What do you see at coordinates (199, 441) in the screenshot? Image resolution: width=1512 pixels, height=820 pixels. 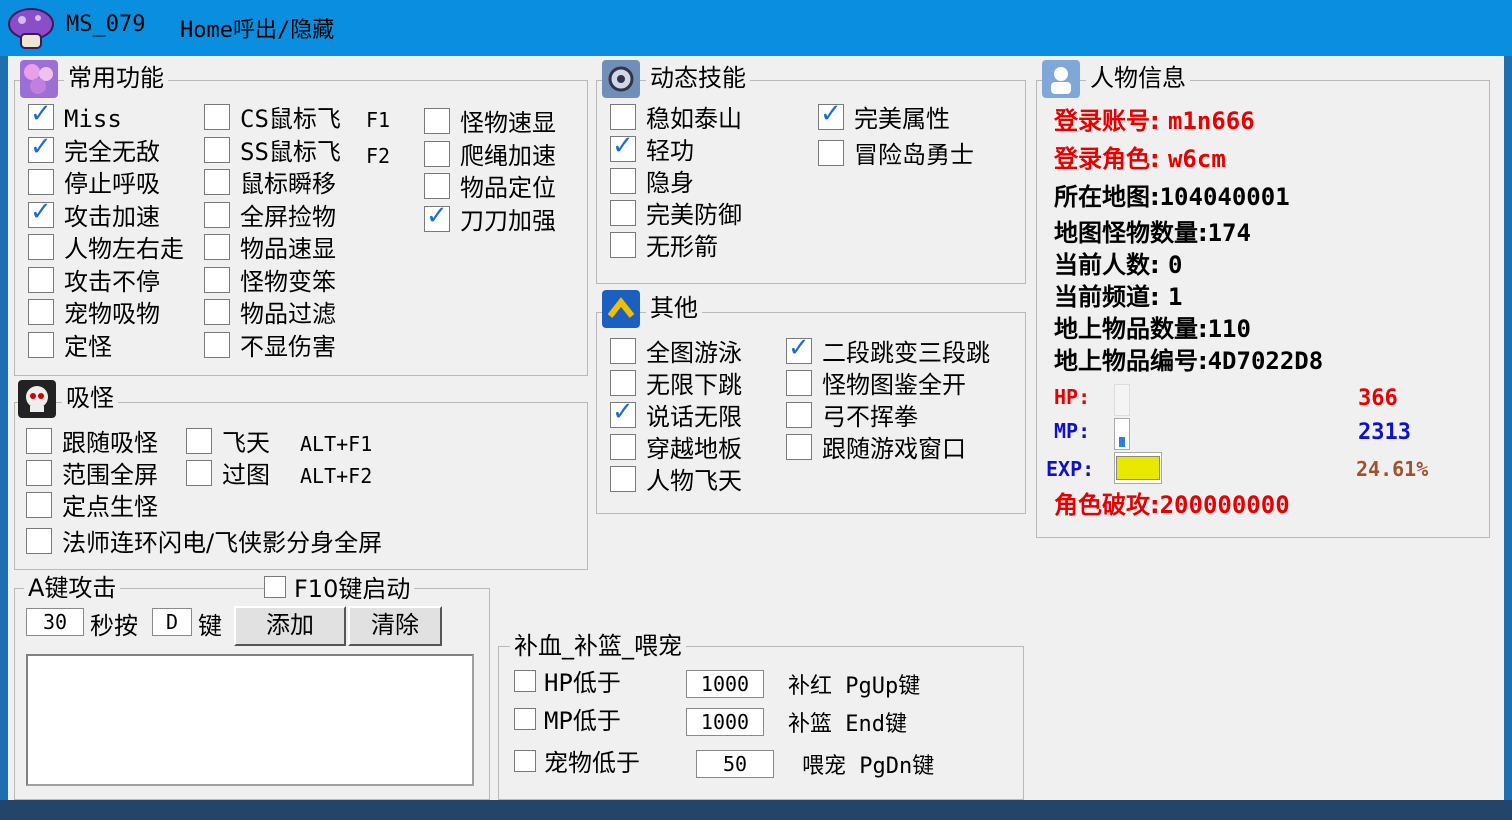 I see `fly-box` at bounding box center [199, 441].